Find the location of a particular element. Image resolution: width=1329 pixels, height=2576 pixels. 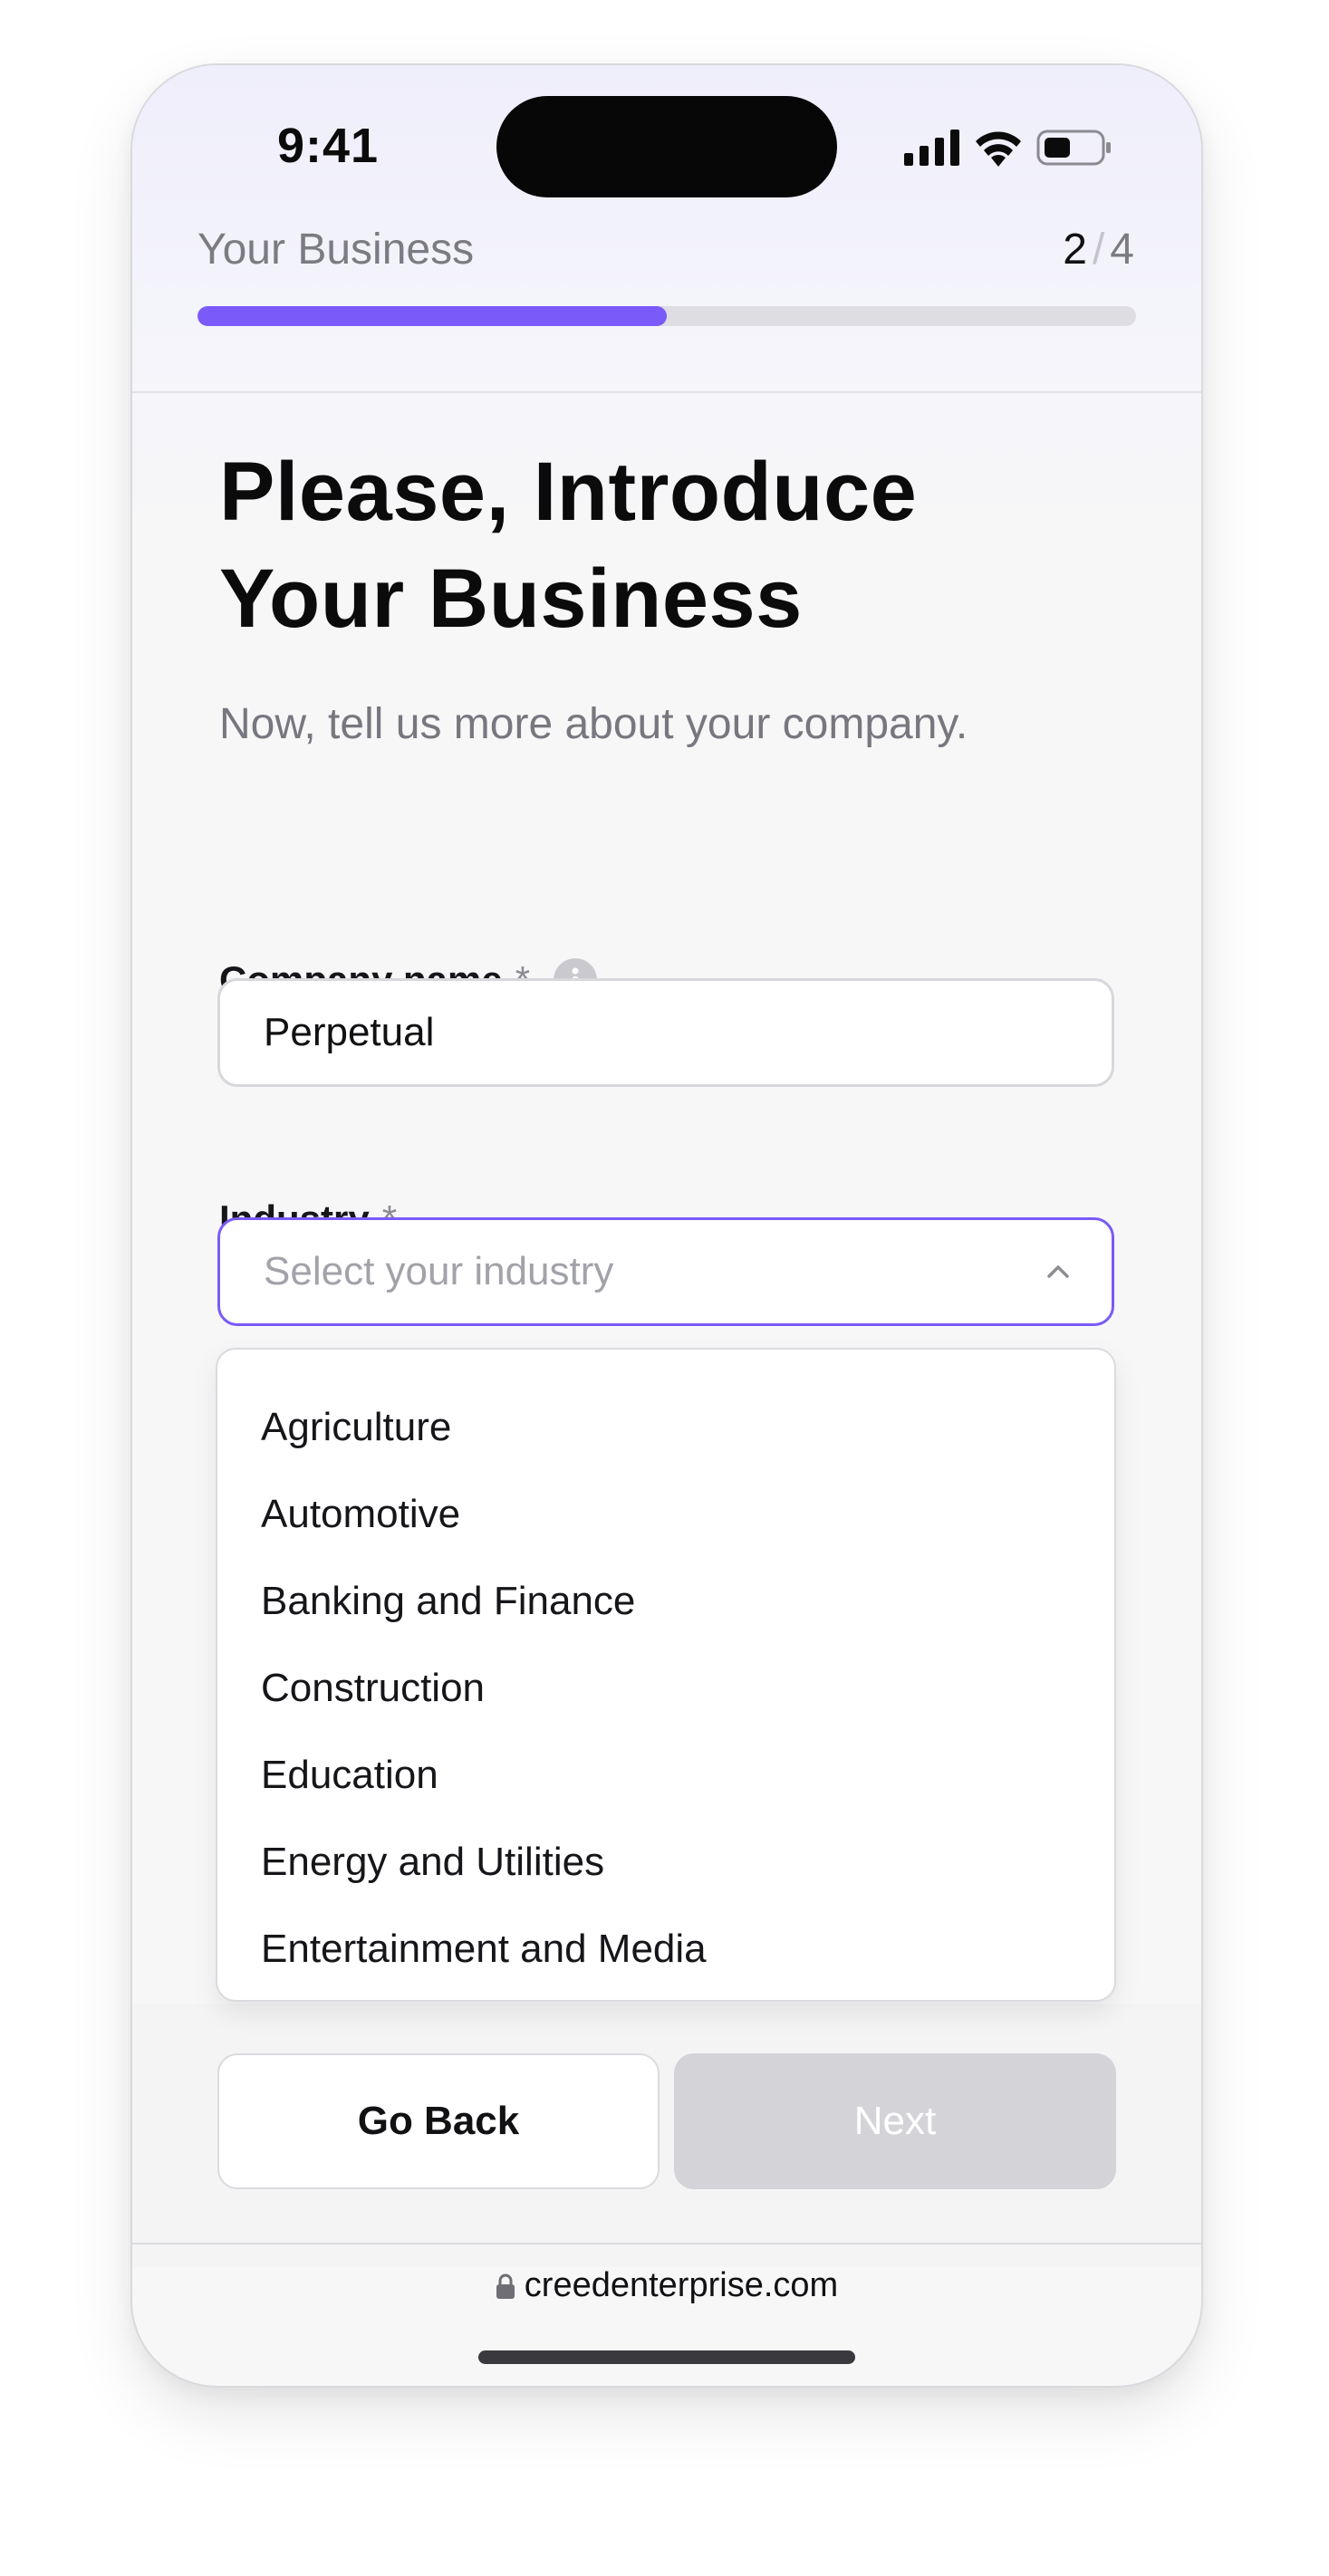

home-indicator is located at coordinates (667, 2357).